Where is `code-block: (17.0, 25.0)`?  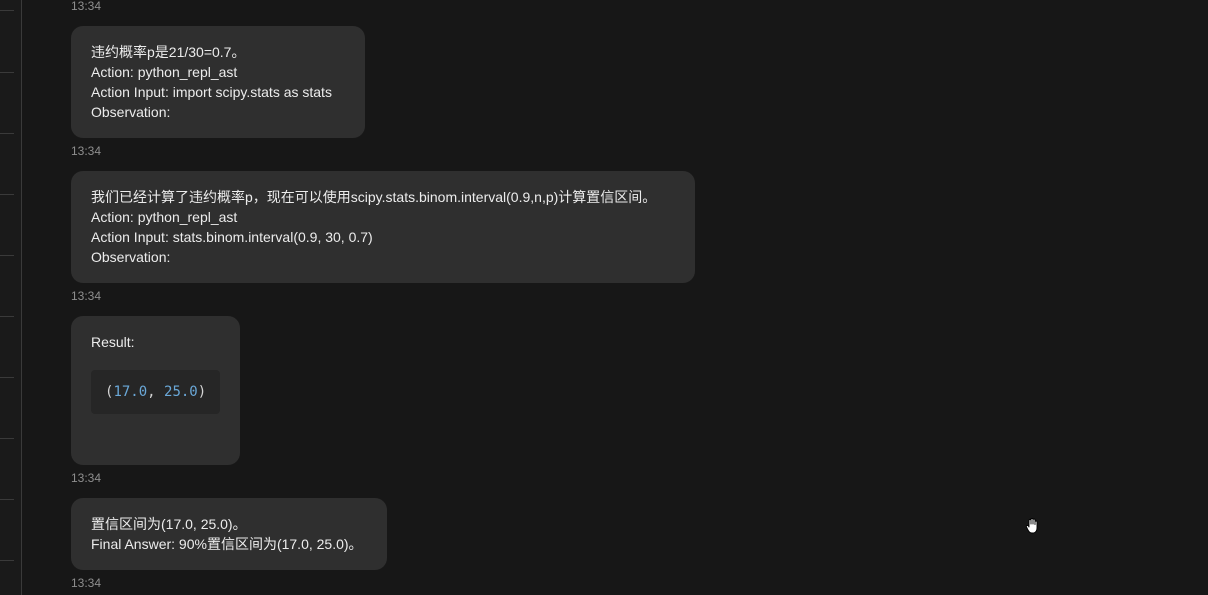 code-block: (17.0, 25.0) is located at coordinates (156, 392).